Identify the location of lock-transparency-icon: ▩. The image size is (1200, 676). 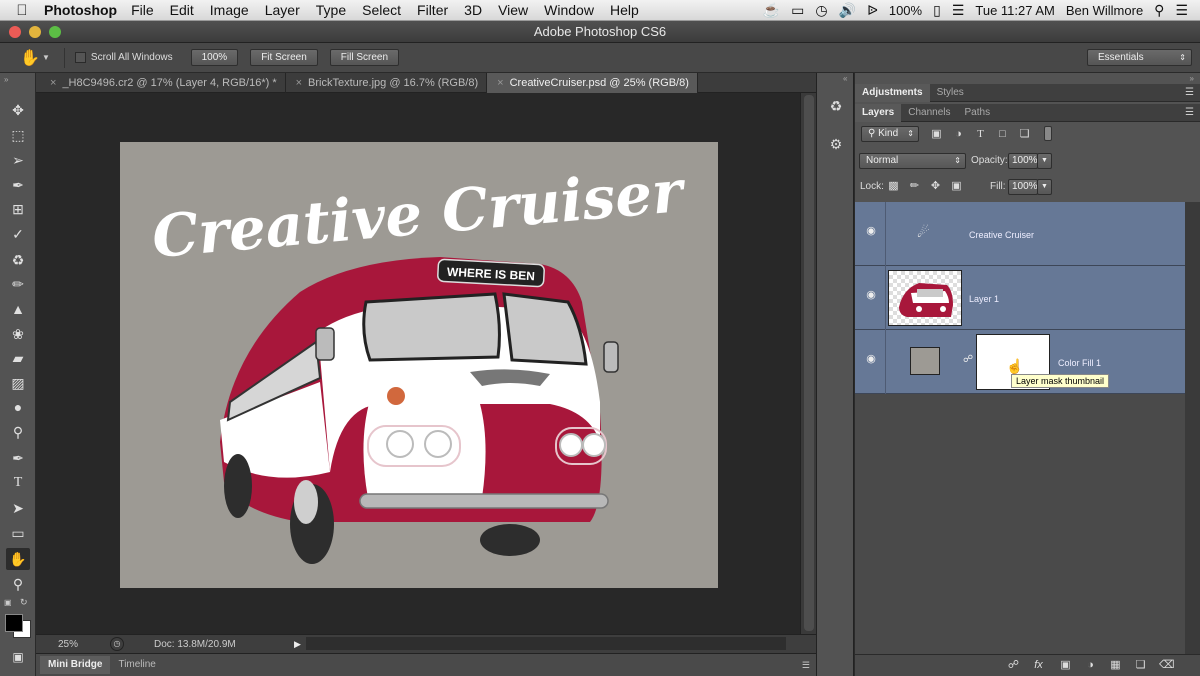
(893, 186).